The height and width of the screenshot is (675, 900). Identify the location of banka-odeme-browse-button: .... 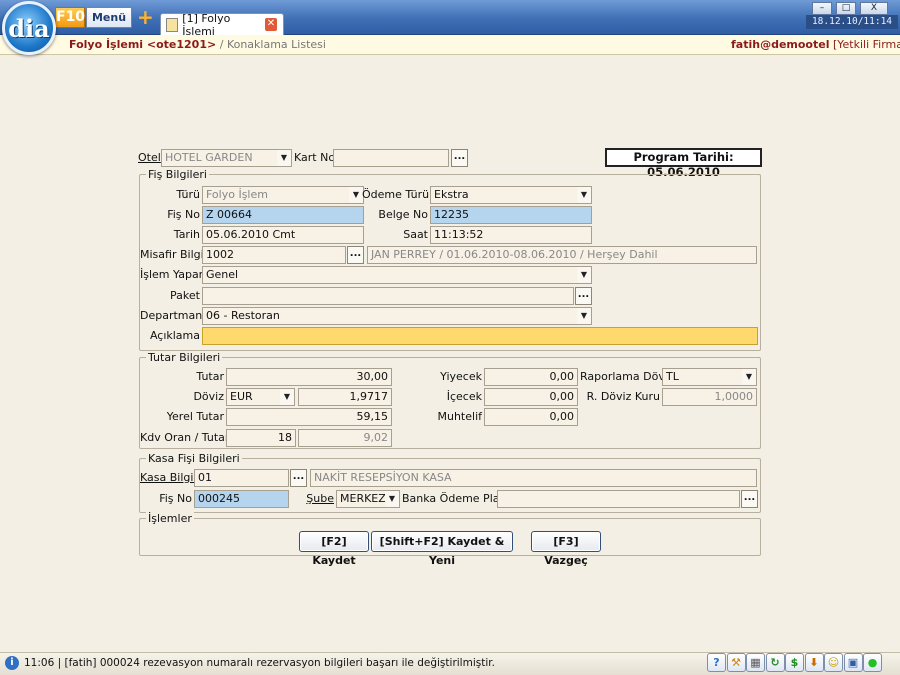
(749, 499).